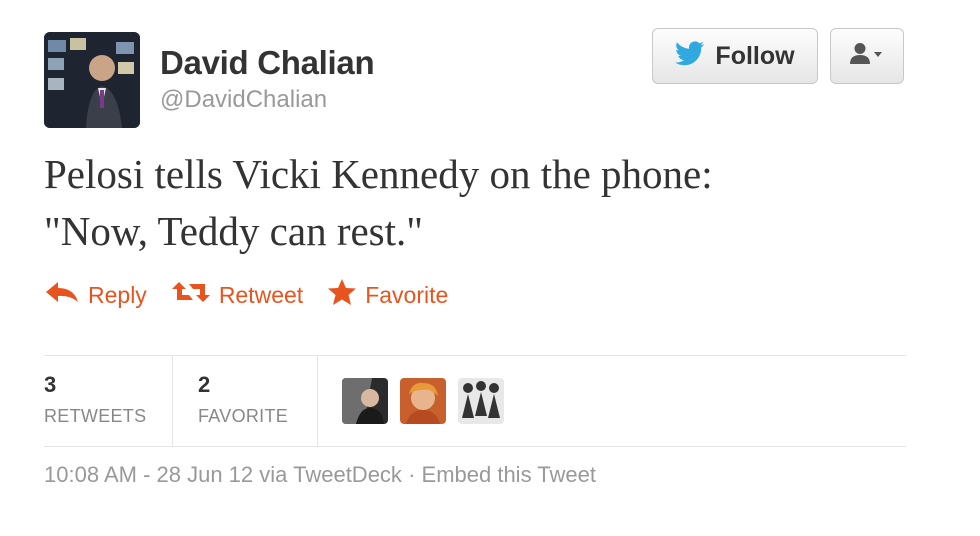 The height and width of the screenshot is (536, 980). I want to click on reply-icon, so click(62, 295).